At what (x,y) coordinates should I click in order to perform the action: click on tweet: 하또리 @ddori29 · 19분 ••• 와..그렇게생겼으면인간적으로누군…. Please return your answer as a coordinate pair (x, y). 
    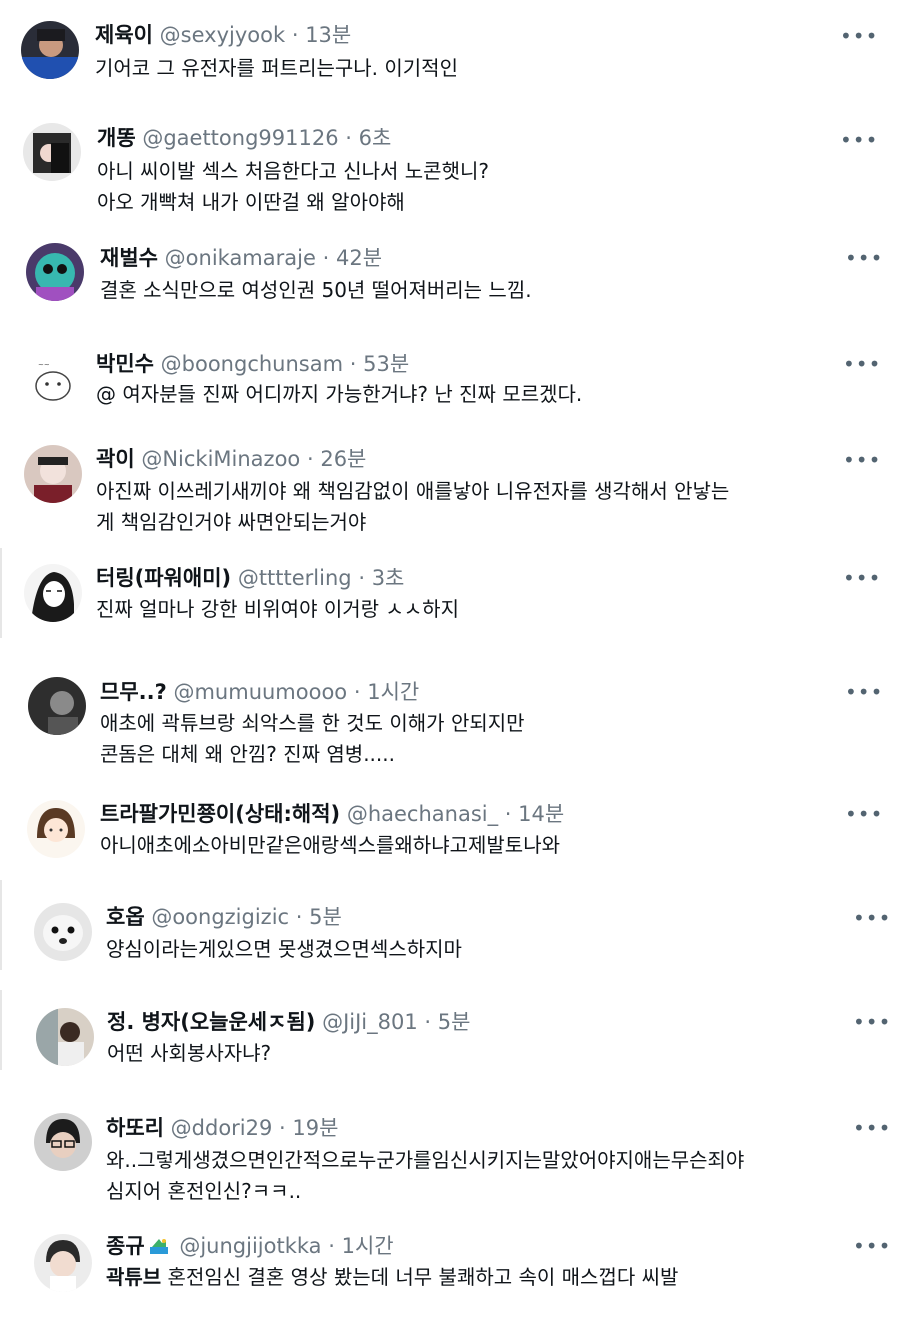
    Looking at the image, I should click on (450, 1169).